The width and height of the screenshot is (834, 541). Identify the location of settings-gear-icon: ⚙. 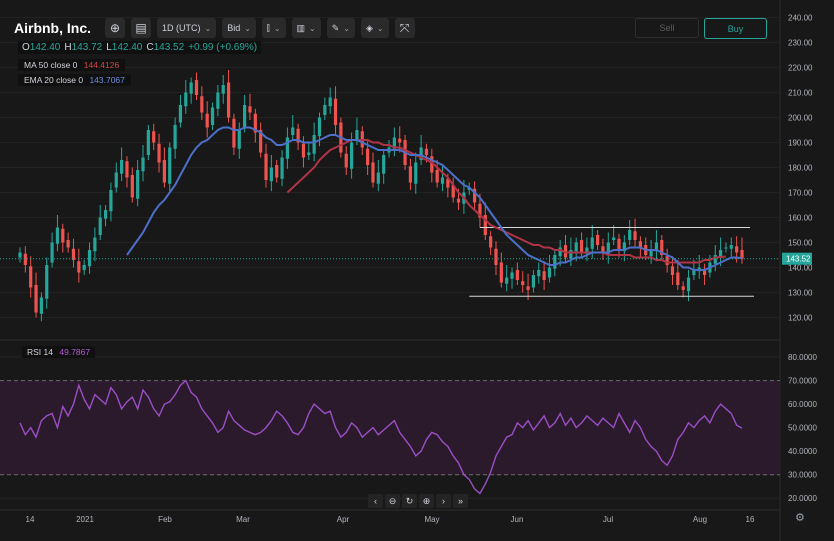
(800, 517).